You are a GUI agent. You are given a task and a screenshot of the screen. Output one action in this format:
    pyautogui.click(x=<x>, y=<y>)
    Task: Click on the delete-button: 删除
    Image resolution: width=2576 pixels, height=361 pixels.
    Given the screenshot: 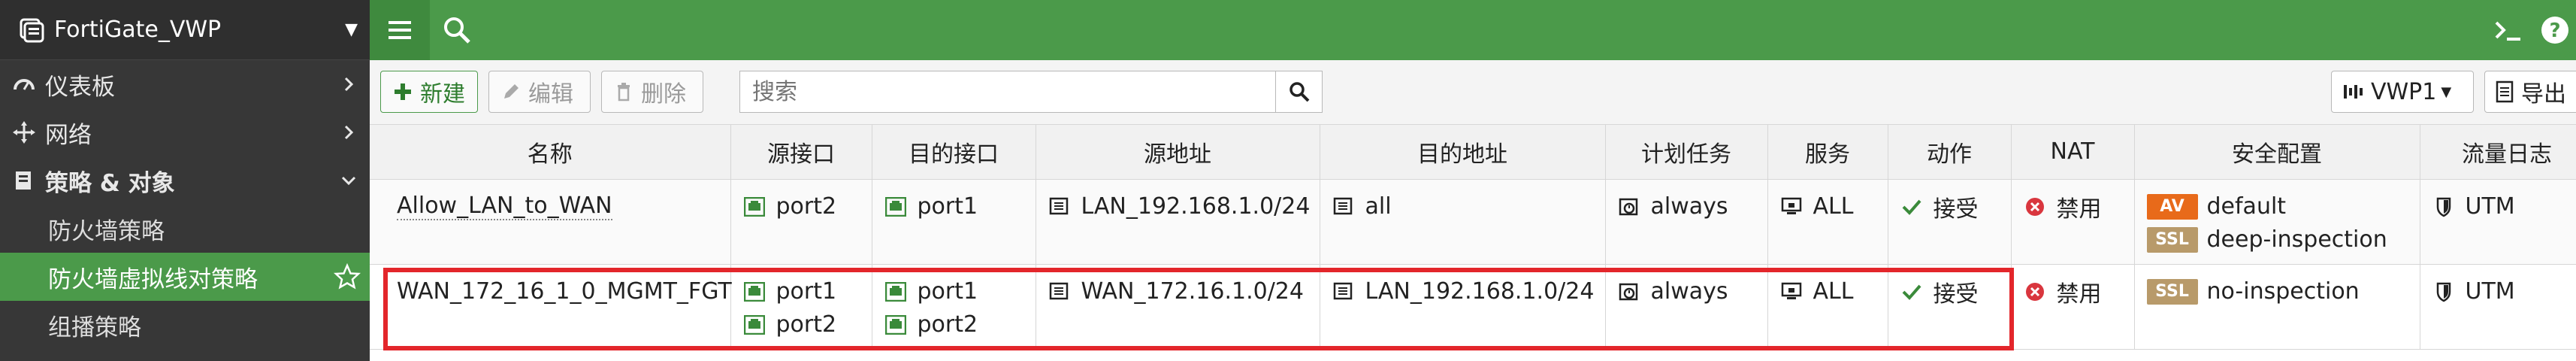 What is the action you would take?
    pyautogui.click(x=652, y=92)
    